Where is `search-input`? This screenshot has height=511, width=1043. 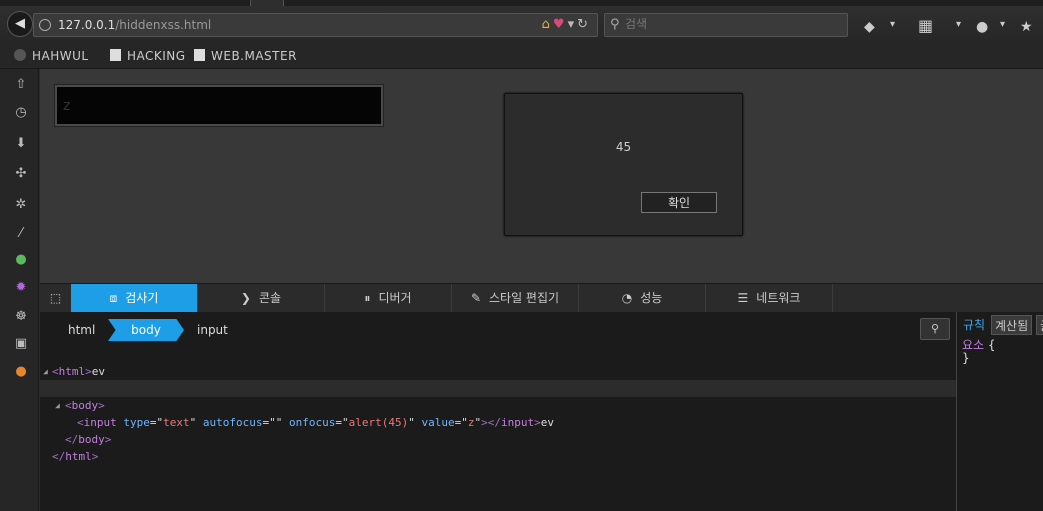
search-input is located at coordinates (725, 24).